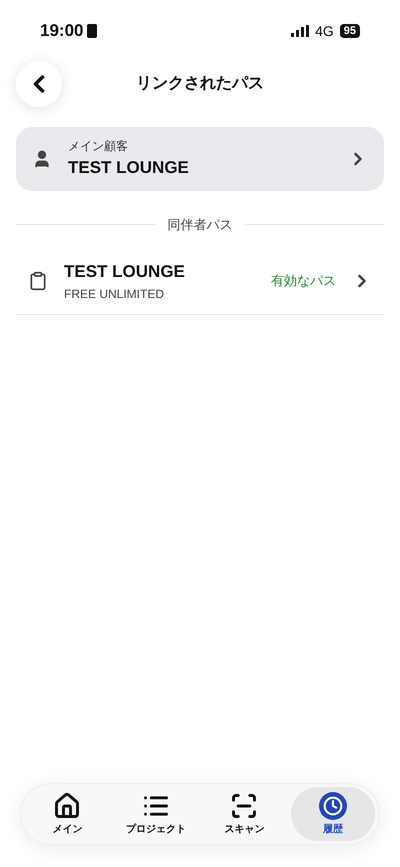 The width and height of the screenshot is (400, 867). Describe the element at coordinates (300, 31) in the screenshot. I see `signal-icon` at that location.